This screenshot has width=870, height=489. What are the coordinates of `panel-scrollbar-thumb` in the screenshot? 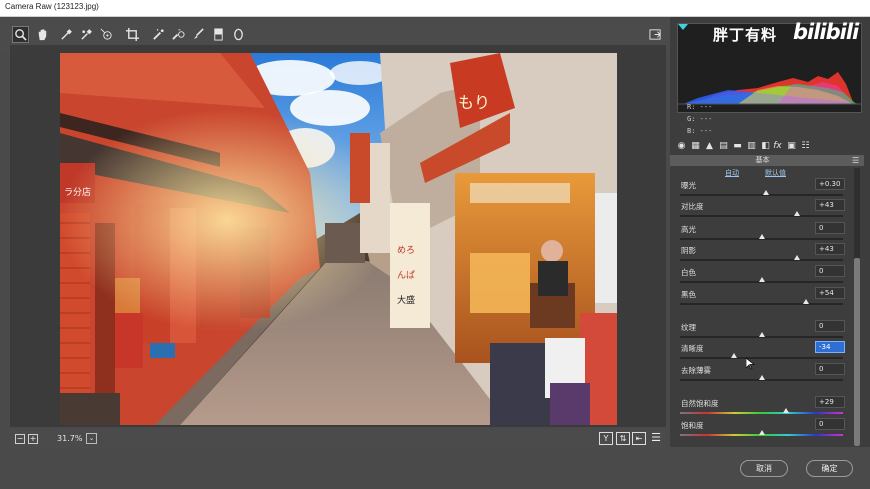 It's located at (857, 352).